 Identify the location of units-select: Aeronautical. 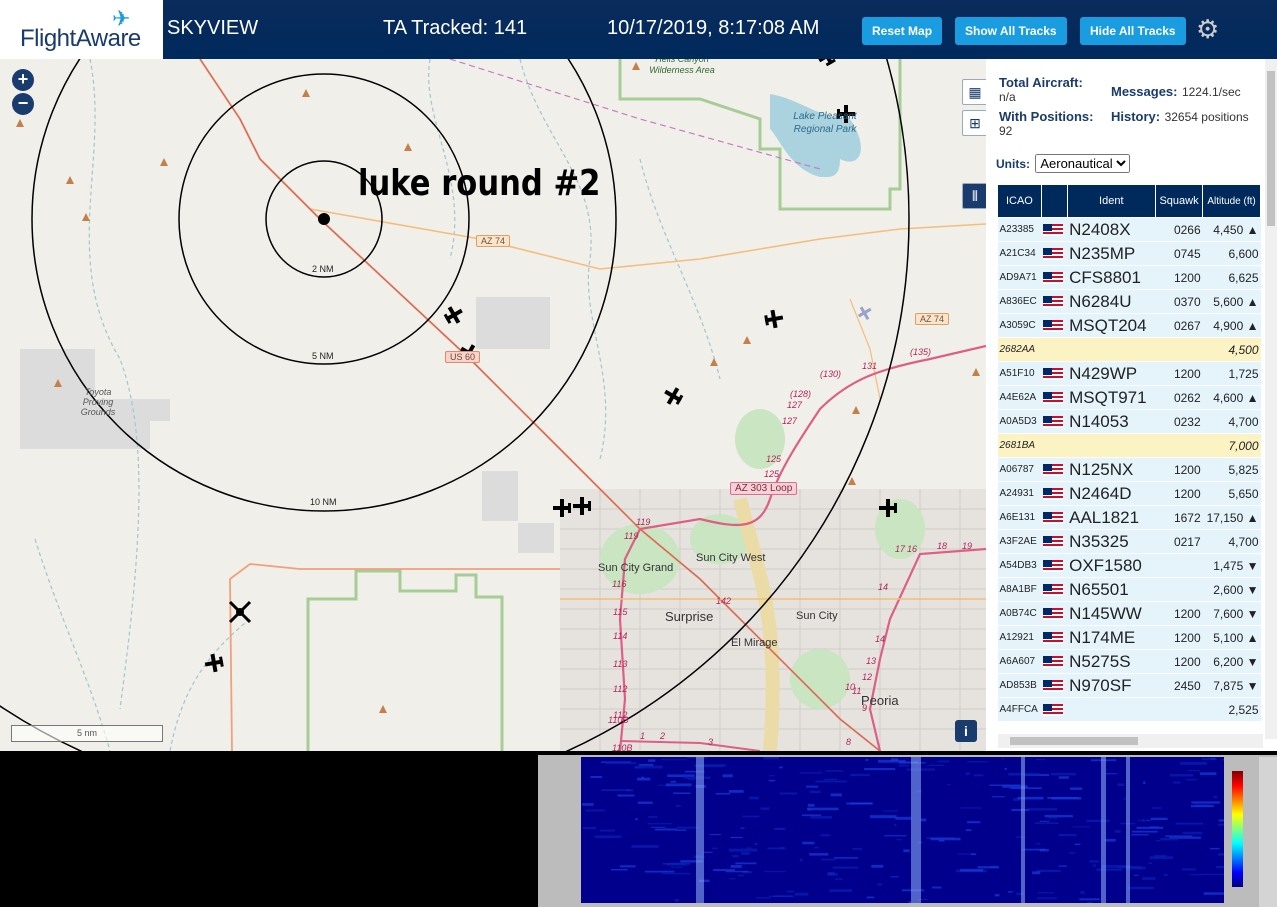
(1083, 163).